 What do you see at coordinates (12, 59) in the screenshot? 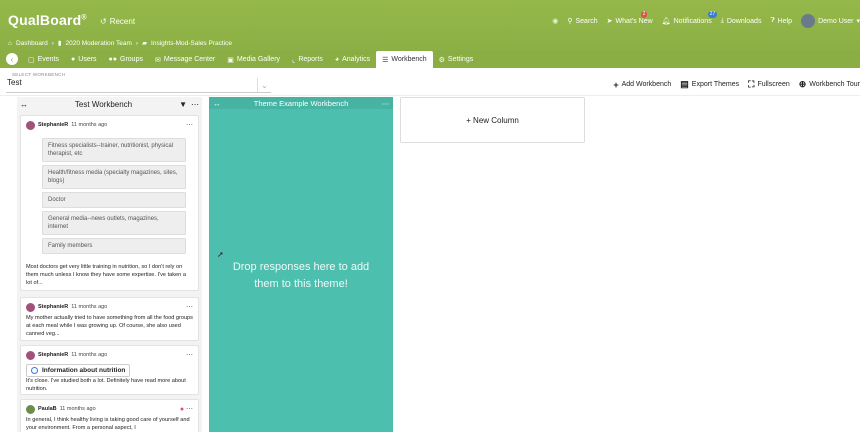
I see `back-icon: ‹` at bounding box center [12, 59].